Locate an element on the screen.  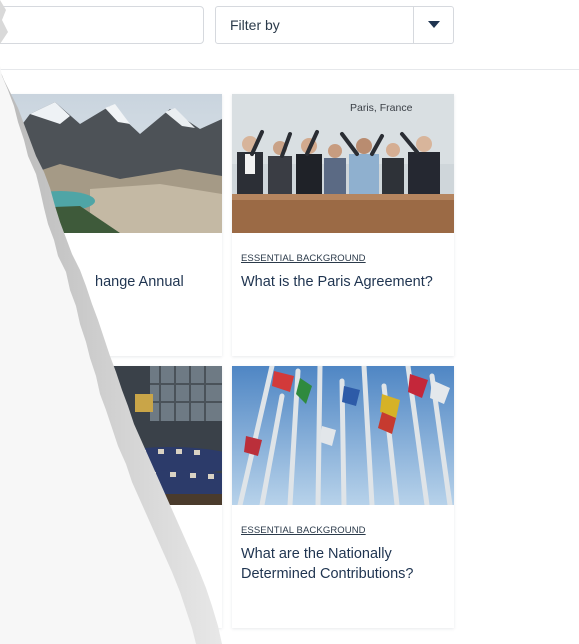
filter-dropdown: Filter by is located at coordinates (334, 25).